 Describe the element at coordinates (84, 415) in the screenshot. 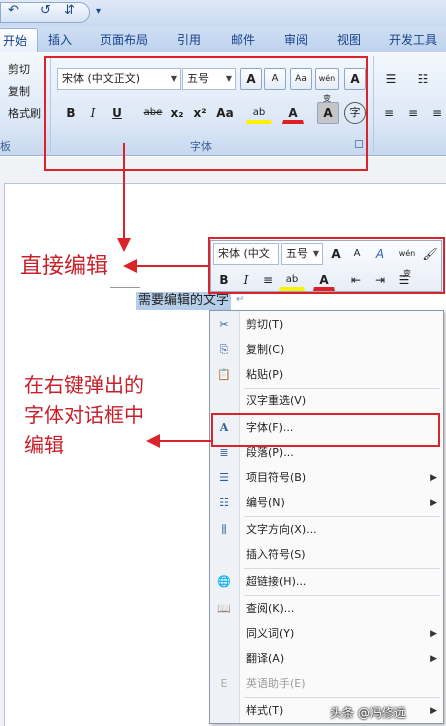

I see `right-click-edit-annotation: 在右键弹出的 字体对话框中 编辑` at that location.